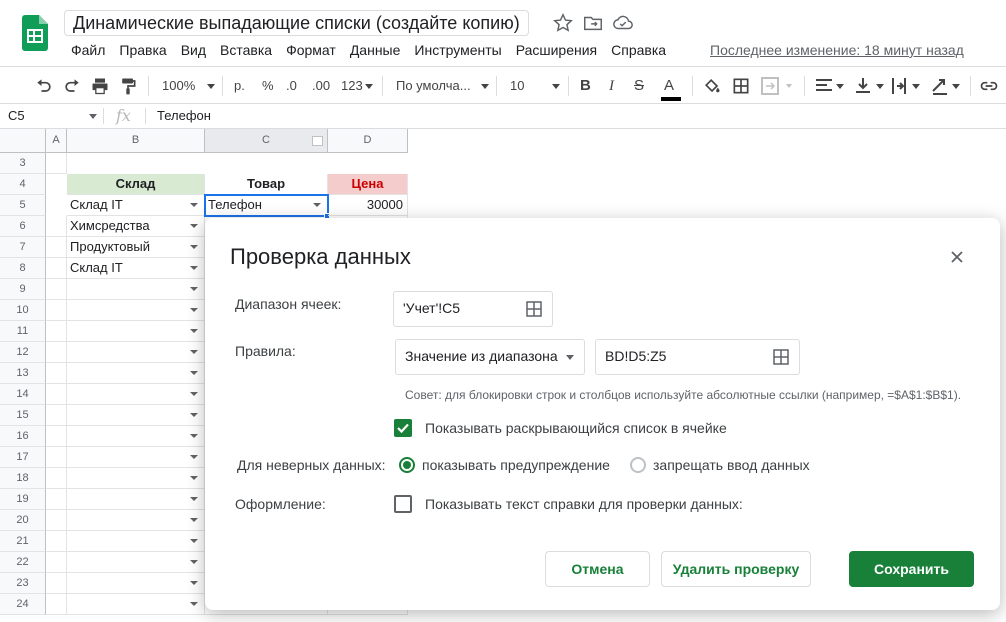 The image size is (1006, 622). Describe the element at coordinates (357, 86) in the screenshot. I see `more-formats-select: 123` at that location.